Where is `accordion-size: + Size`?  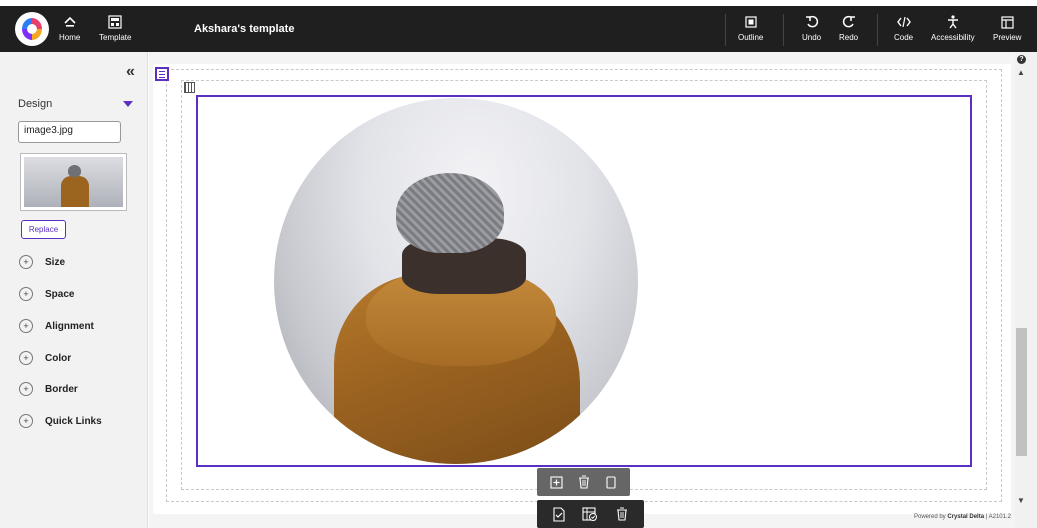 accordion-size: + Size is located at coordinates (42, 262).